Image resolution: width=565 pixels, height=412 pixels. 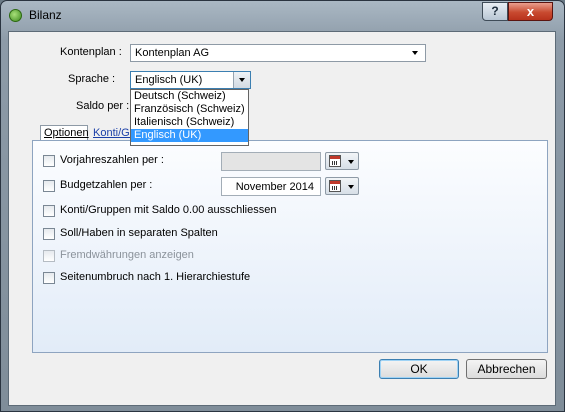 What do you see at coordinates (92, 79) in the screenshot?
I see `sprache-label: Sprache :` at bounding box center [92, 79].